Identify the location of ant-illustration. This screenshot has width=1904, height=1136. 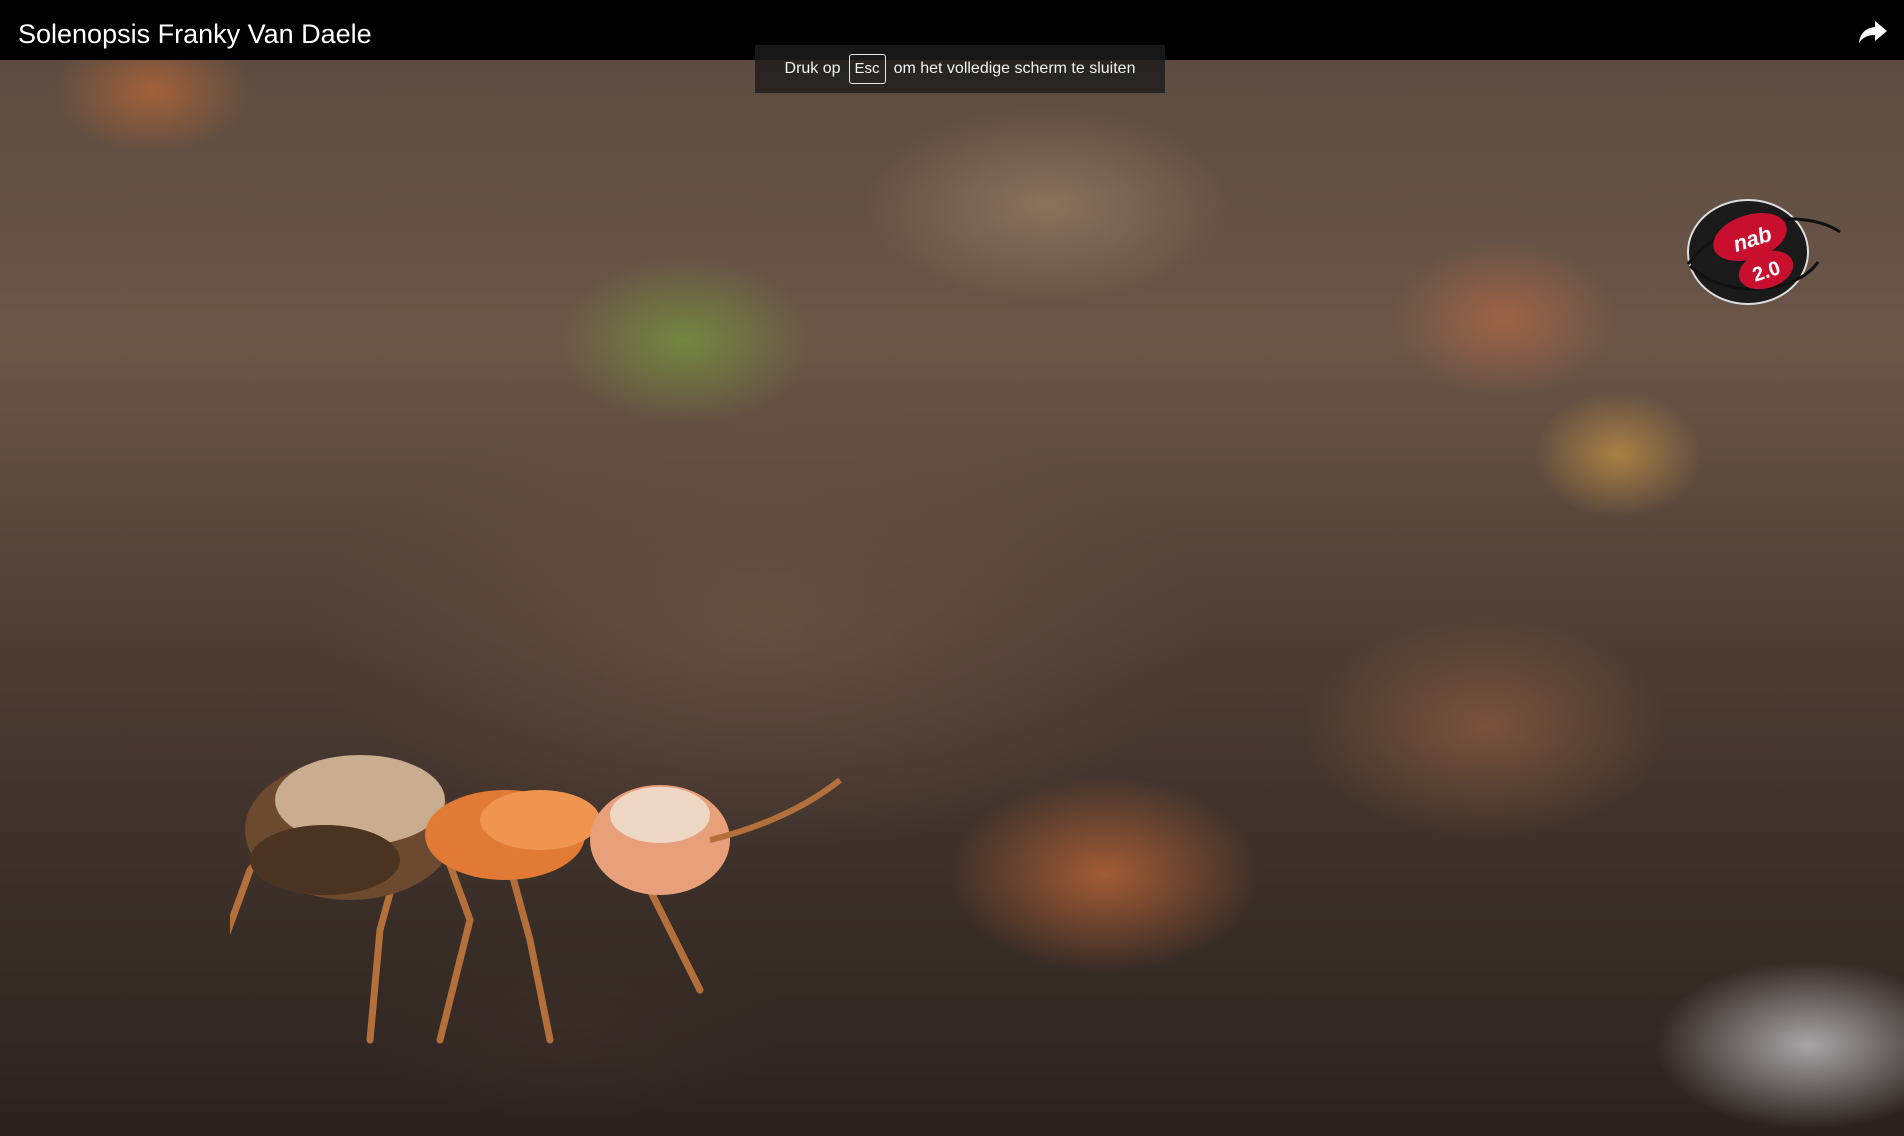
(536, 899).